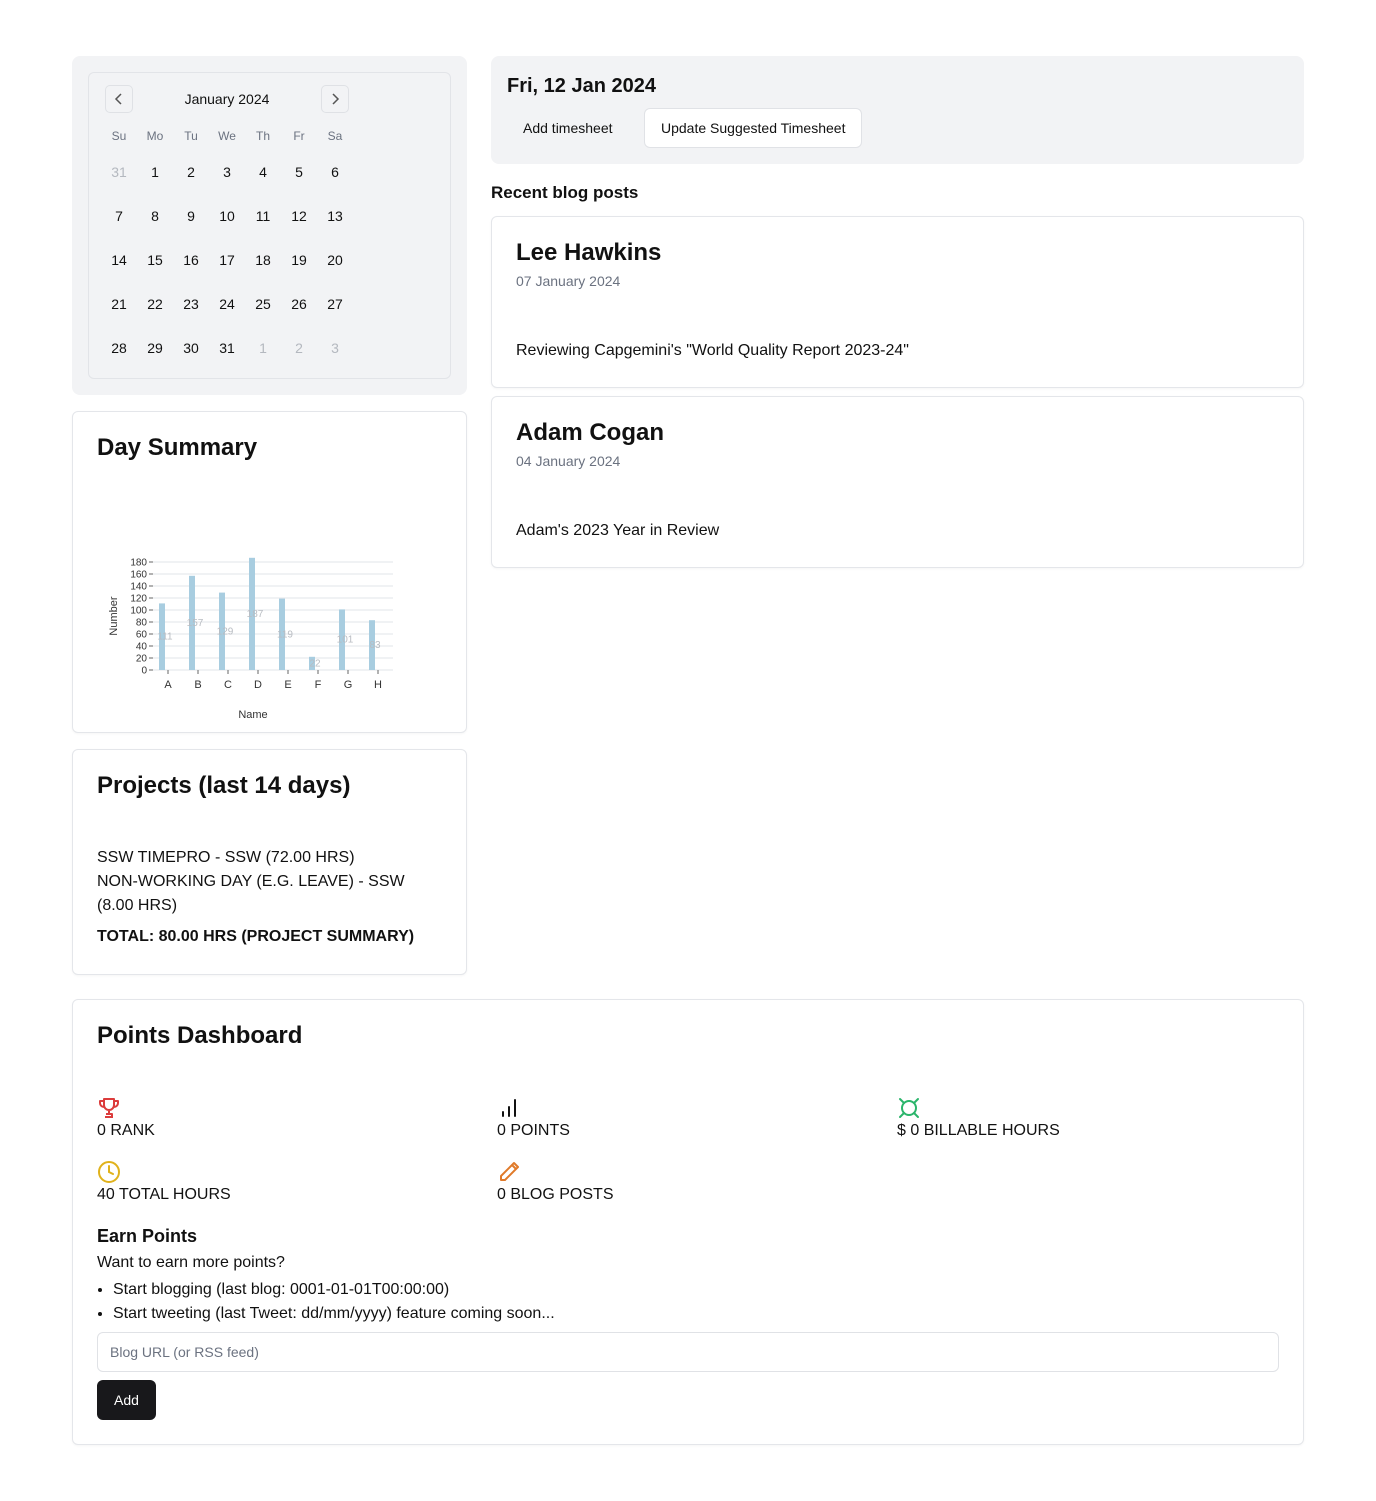 Image resolution: width=1376 pixels, height=1501 pixels. I want to click on projects-total: TOTAL: 80.00 HRS (PROJECT SUMMARY), so click(256, 936).